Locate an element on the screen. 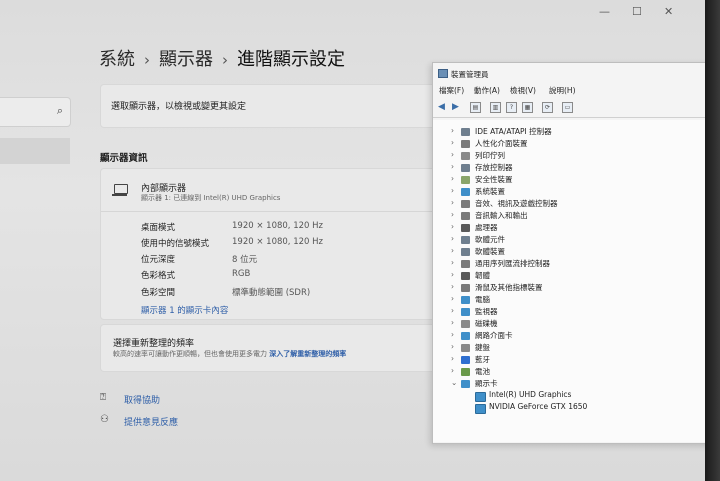  page-title: 進階顯示設定 is located at coordinates (291, 59).